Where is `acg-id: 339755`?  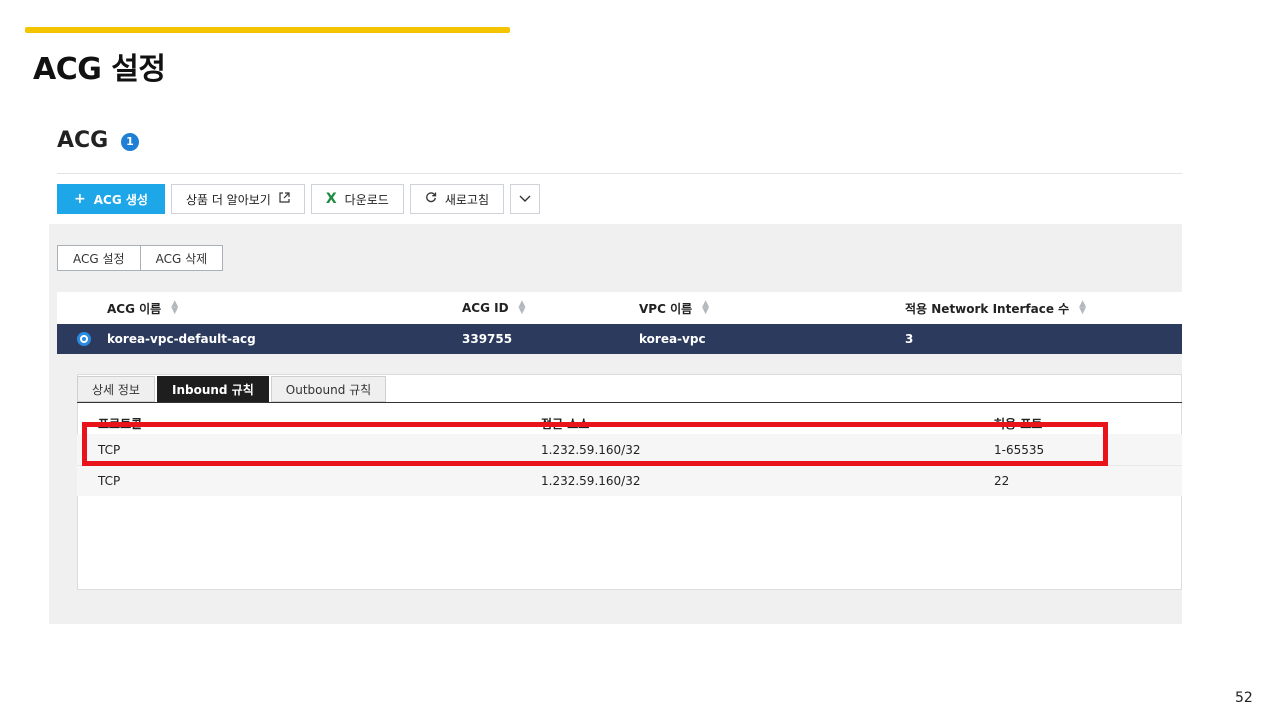 acg-id: 339755 is located at coordinates (487, 339).